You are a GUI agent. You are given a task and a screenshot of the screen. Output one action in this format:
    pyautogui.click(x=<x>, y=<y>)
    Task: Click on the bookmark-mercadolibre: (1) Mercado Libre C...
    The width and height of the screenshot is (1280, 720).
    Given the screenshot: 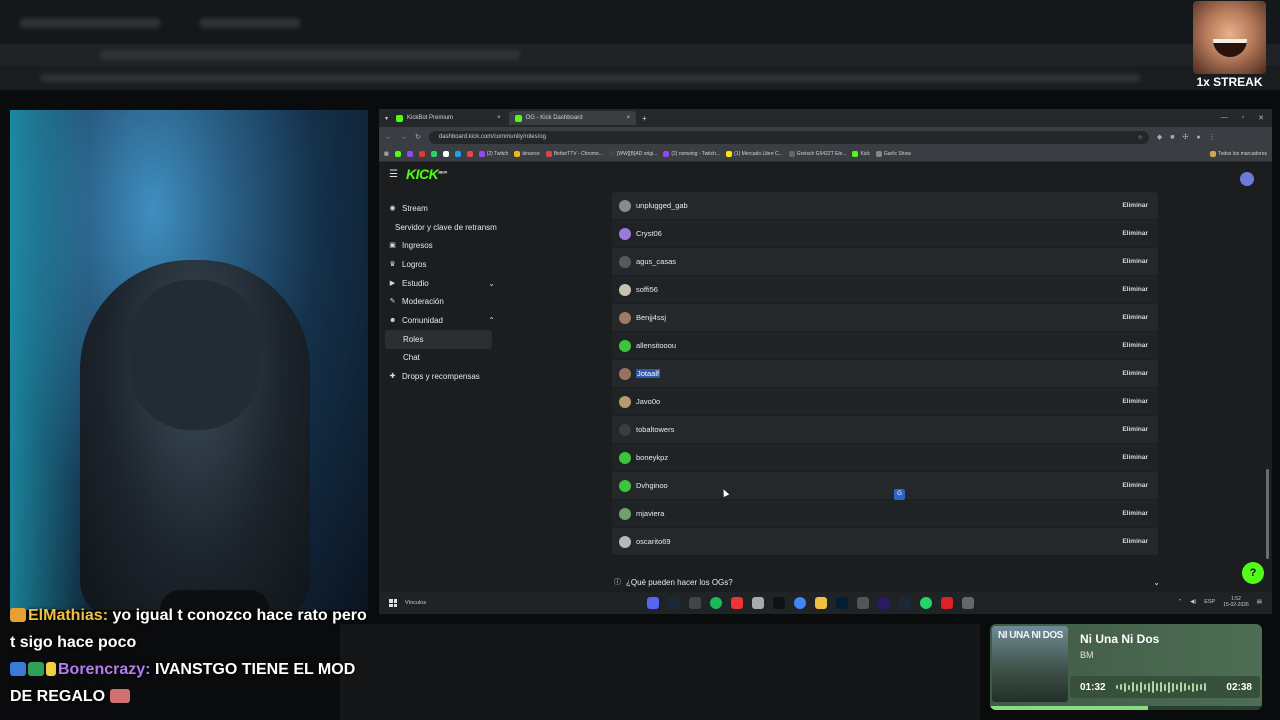 What is the action you would take?
    pyautogui.click(x=754, y=154)
    